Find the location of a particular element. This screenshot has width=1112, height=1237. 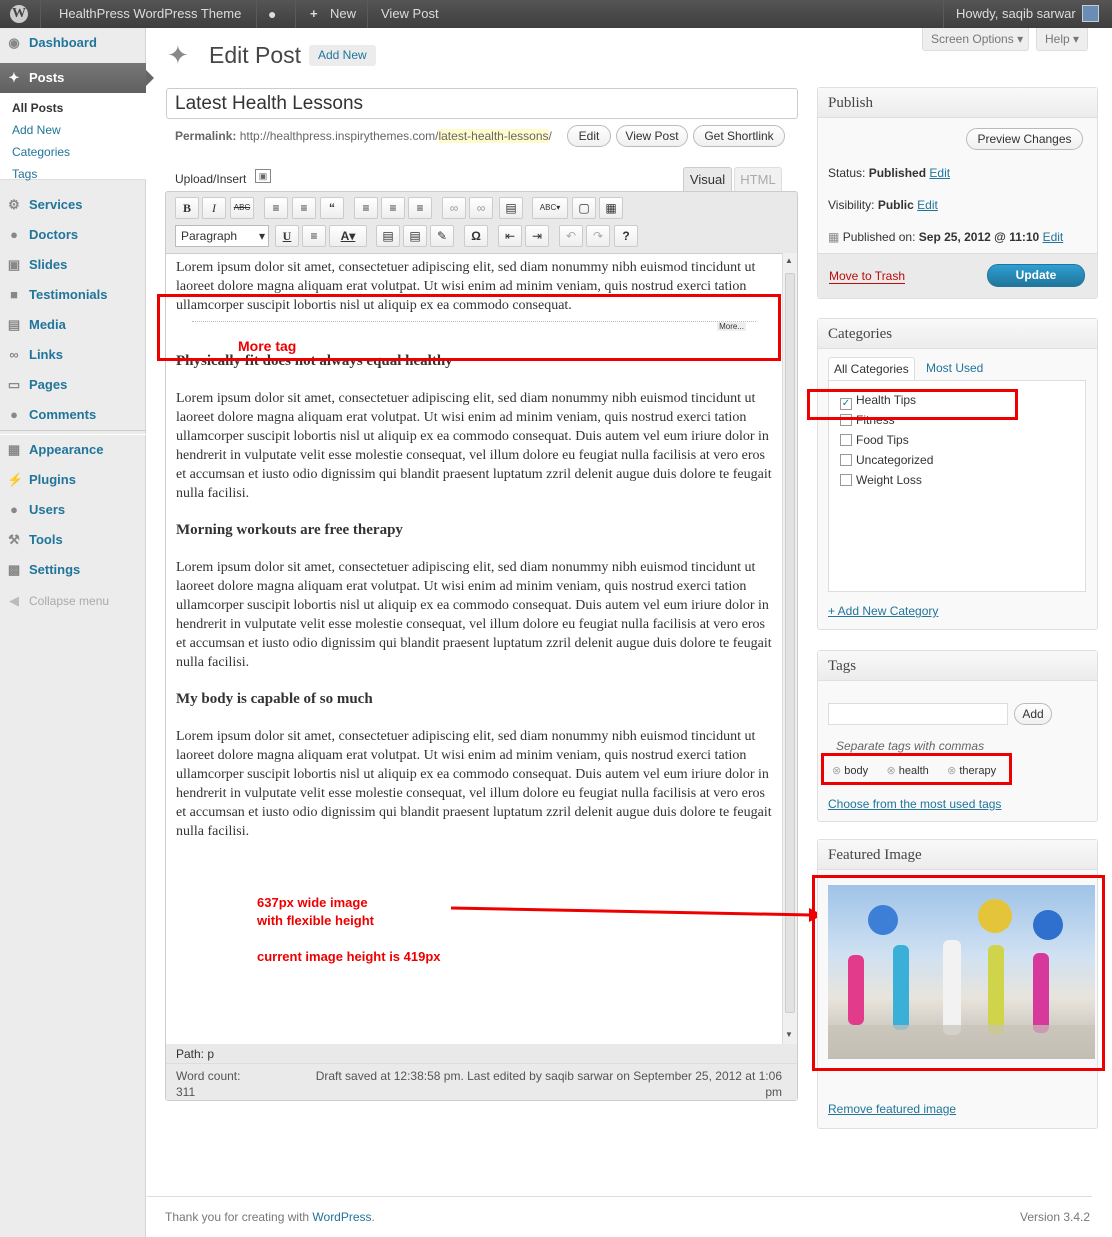

menu-tools: ⚒ Tools is located at coordinates (73, 540).